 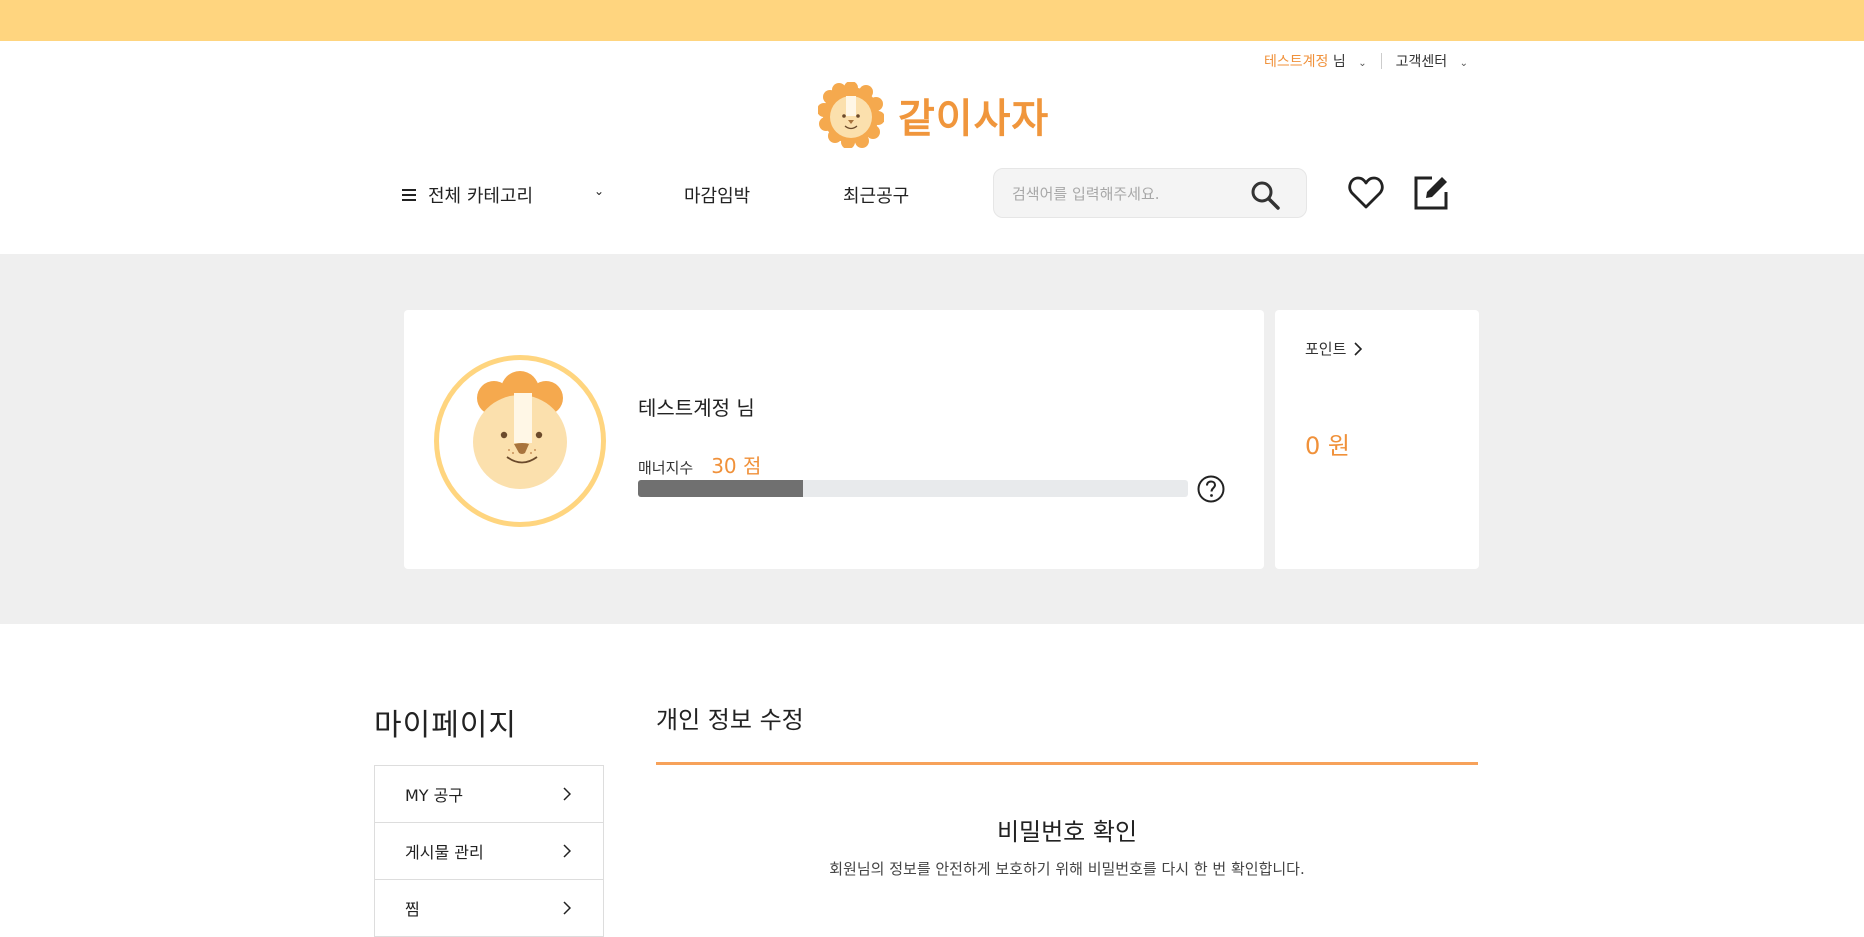 I want to click on utility-links: 테스트계정 님 ⌄ 고객센터 ⌄, so click(x=1366, y=61).